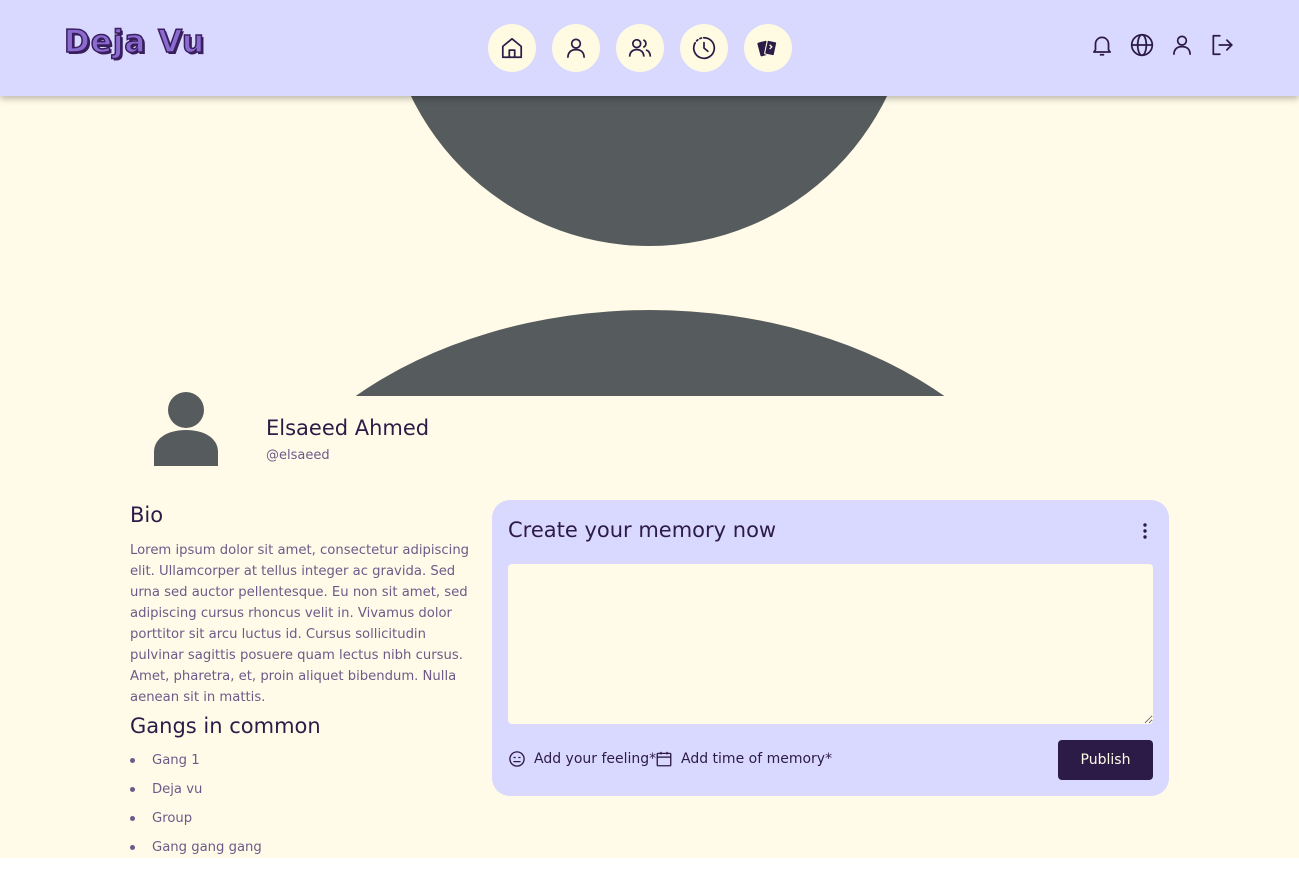 The height and width of the screenshot is (875, 1299). I want to click on gangs-list: Gang 1 Deja vu Group Gang gang gang, so click(196, 804).